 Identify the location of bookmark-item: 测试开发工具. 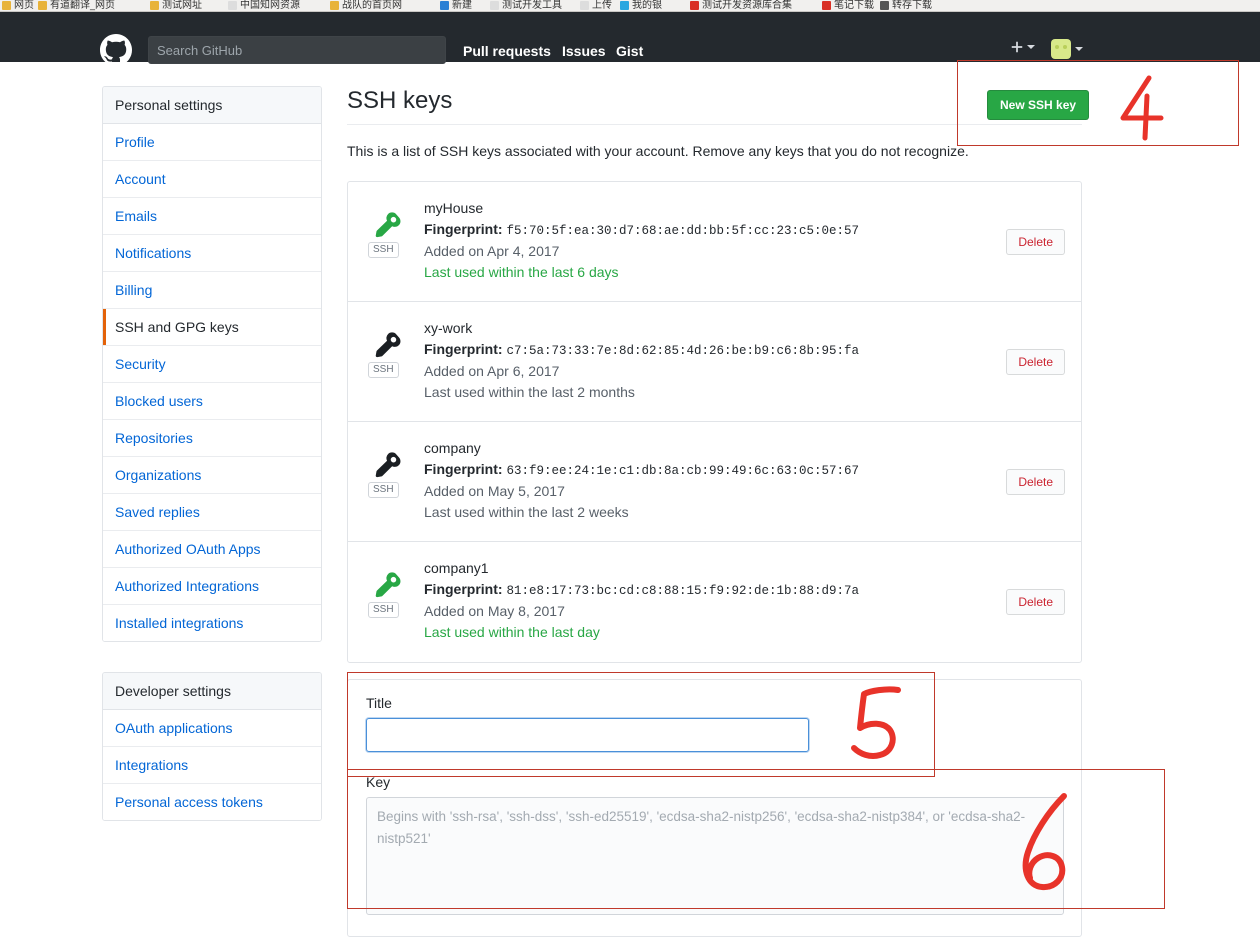
(532, 5).